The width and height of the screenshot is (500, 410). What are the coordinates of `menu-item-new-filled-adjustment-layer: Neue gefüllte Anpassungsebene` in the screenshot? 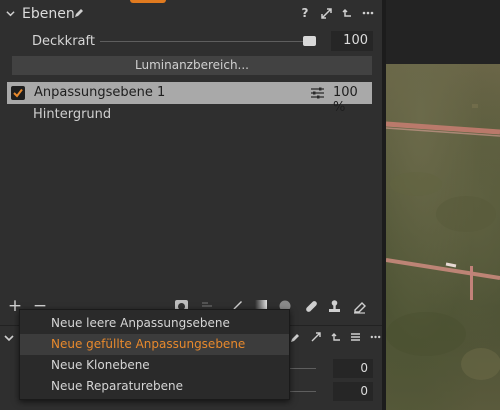 It's located at (154, 344).